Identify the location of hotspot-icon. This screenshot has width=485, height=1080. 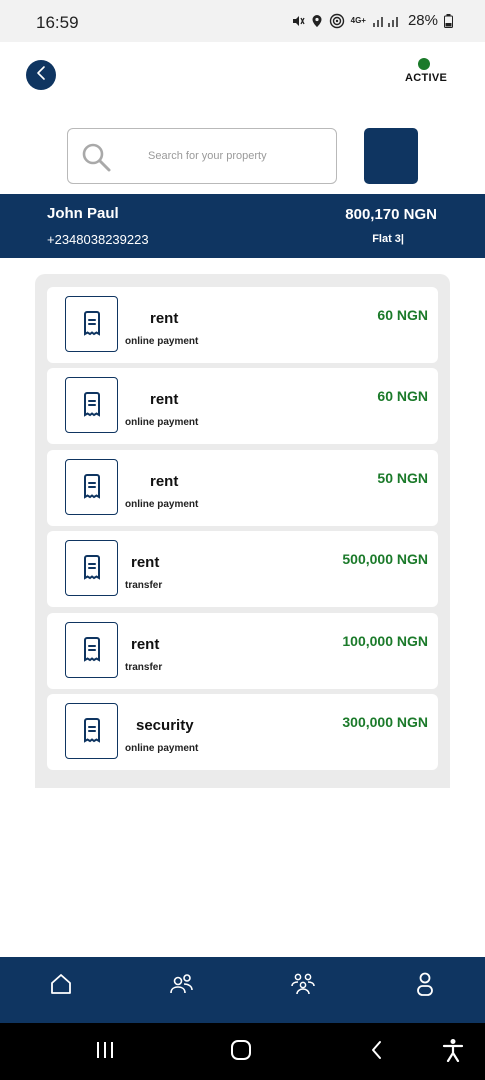
(337, 21).